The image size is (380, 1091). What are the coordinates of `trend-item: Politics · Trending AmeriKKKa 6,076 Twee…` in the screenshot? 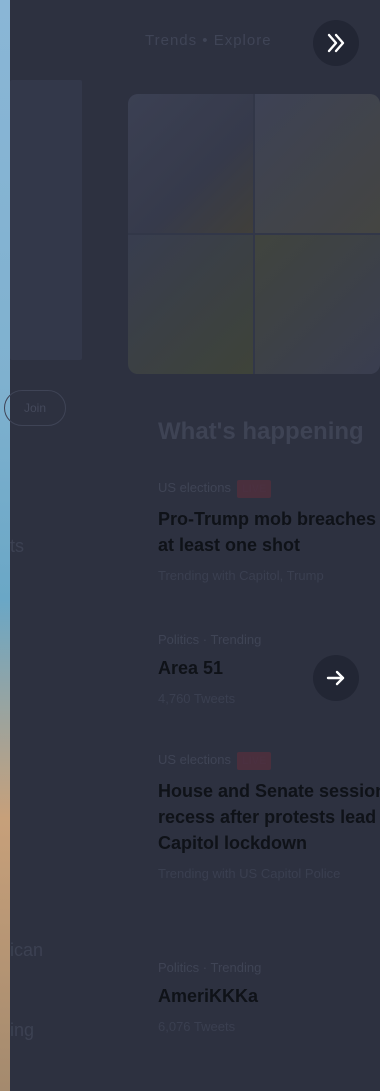 It's located at (269, 997).